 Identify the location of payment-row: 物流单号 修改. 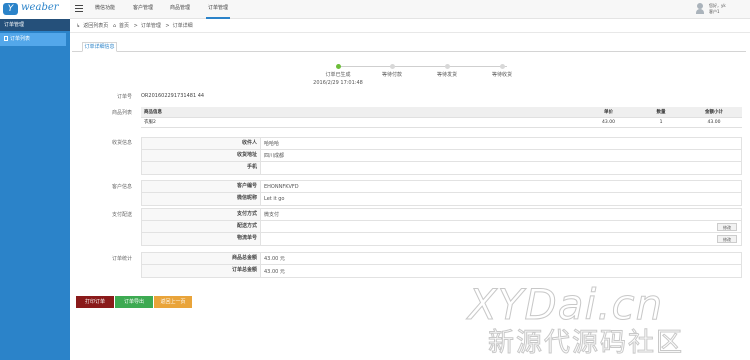
(441, 239).